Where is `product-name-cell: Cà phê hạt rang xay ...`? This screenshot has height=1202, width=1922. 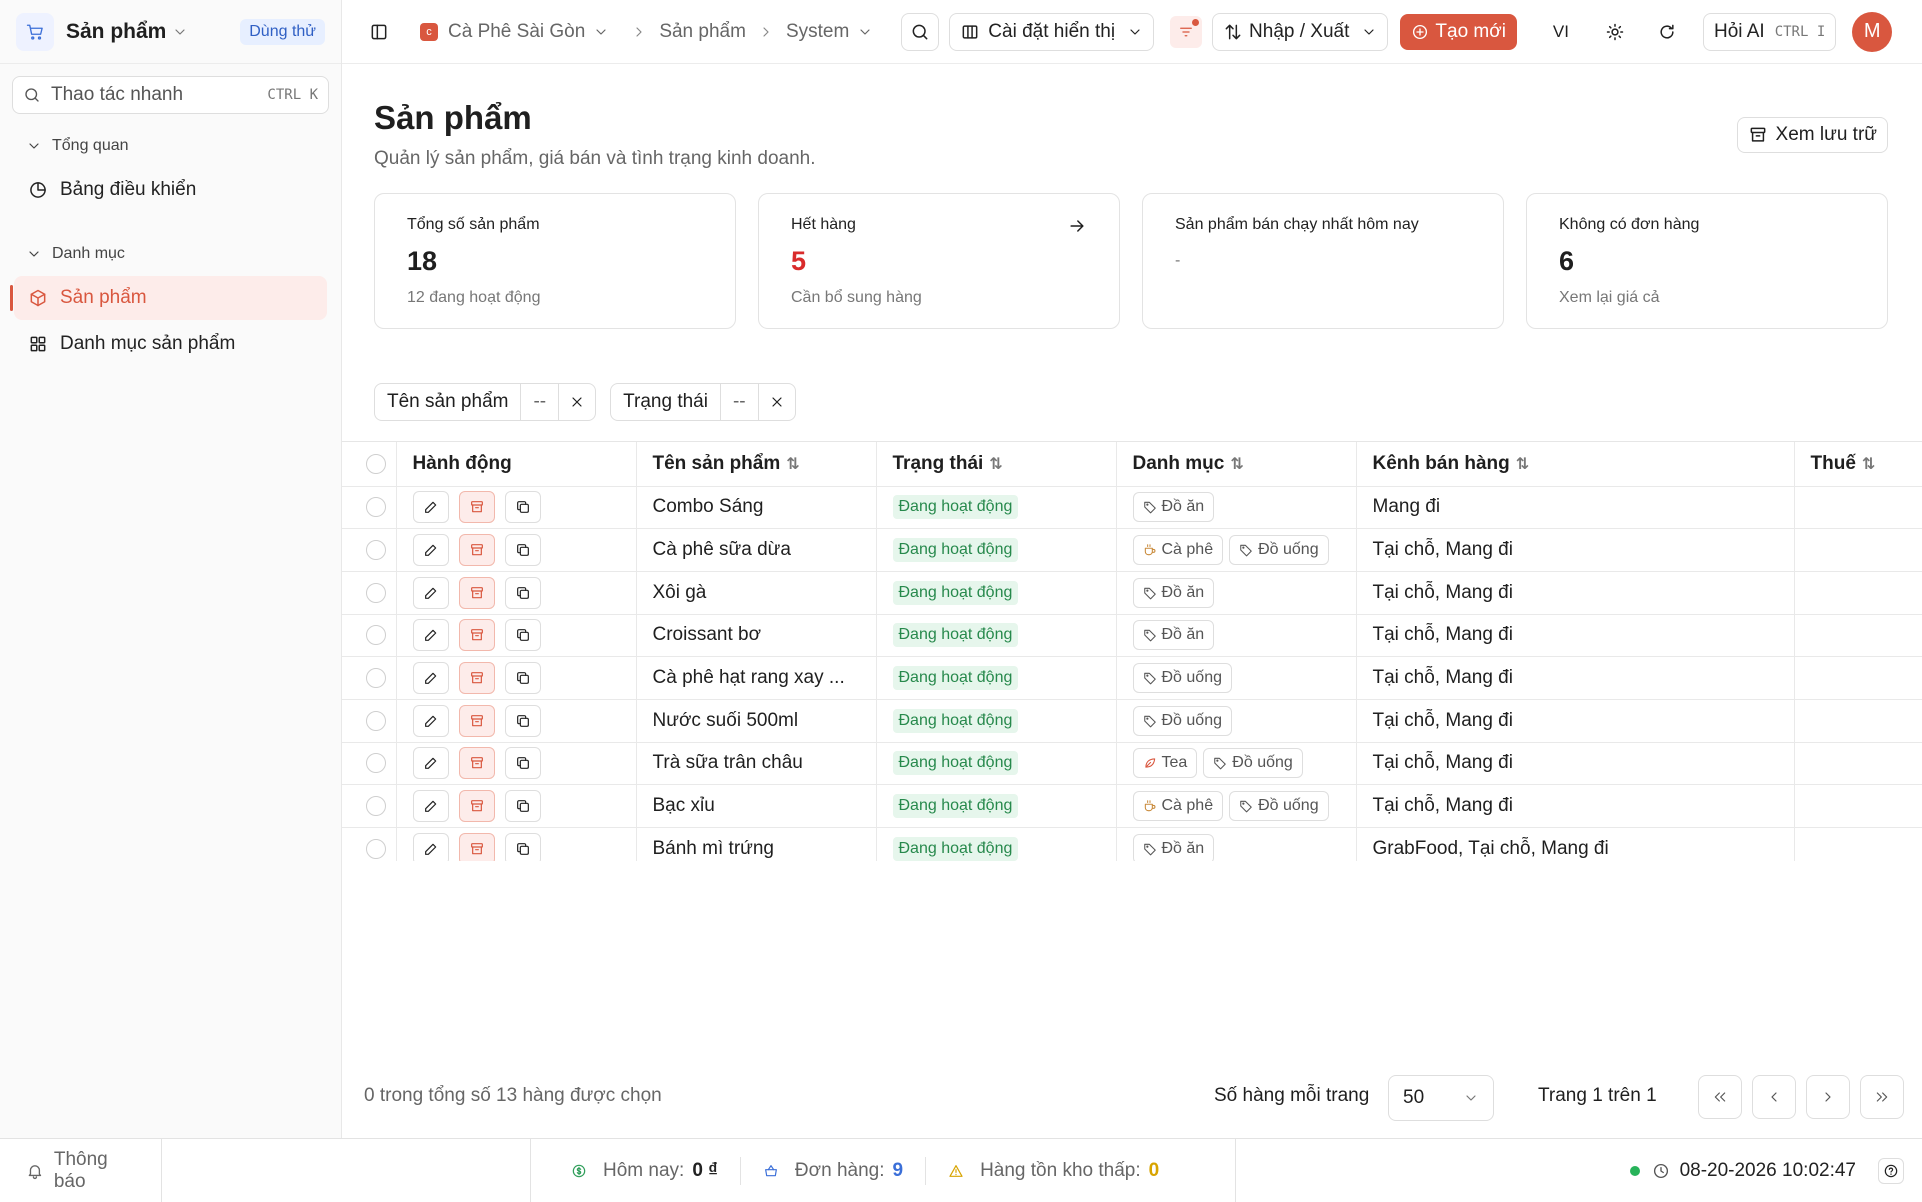
product-name-cell: Cà phê hạt rang xay ... is located at coordinates (756, 678).